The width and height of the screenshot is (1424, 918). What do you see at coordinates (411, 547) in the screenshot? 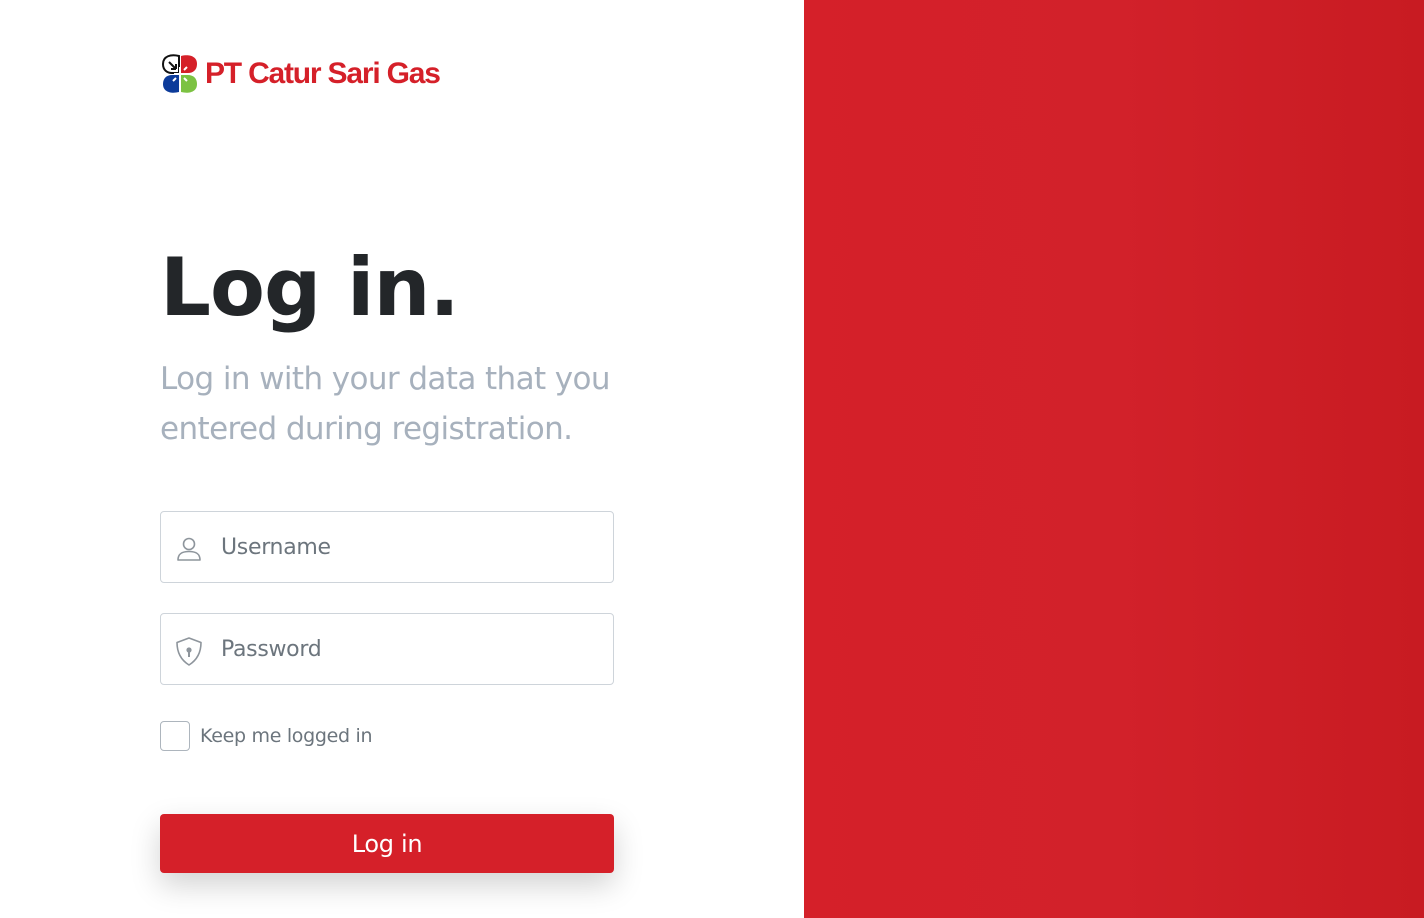
I see `username-input` at bounding box center [411, 547].